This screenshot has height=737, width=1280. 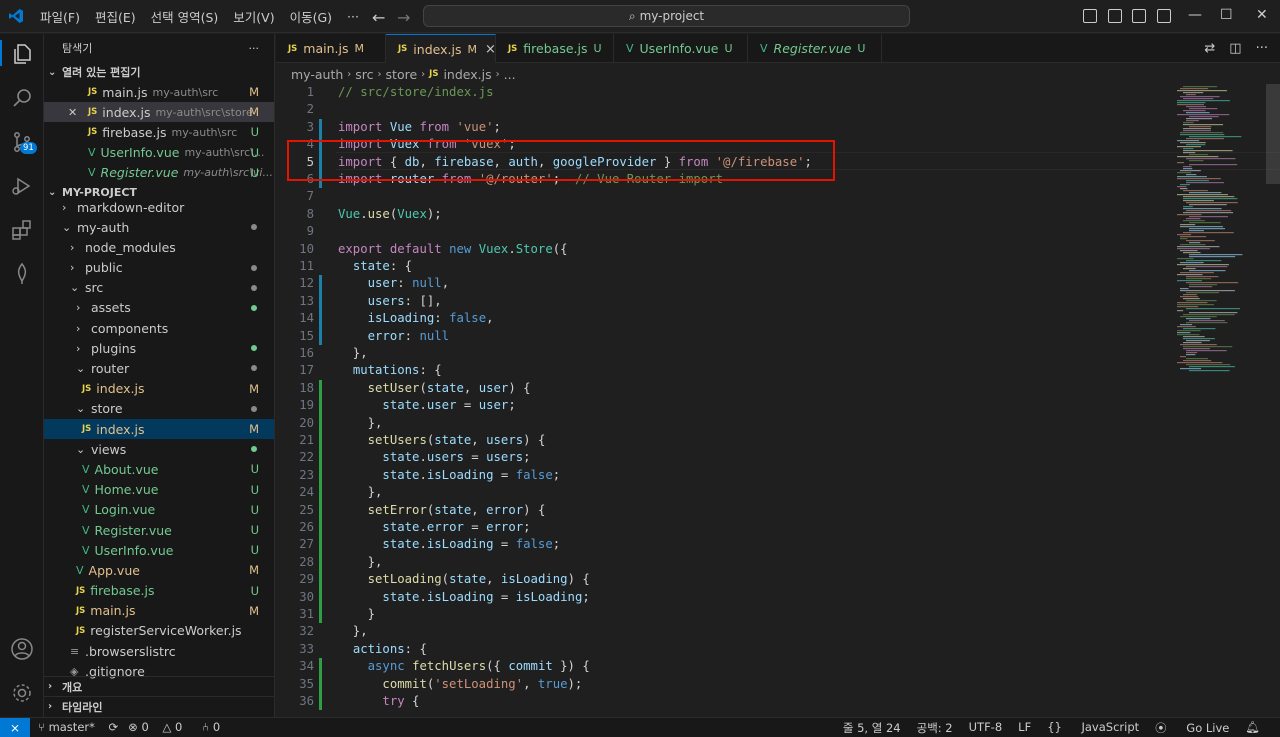 What do you see at coordinates (1273, 400) in the screenshot?
I see `vertical-scrollbar` at bounding box center [1273, 400].